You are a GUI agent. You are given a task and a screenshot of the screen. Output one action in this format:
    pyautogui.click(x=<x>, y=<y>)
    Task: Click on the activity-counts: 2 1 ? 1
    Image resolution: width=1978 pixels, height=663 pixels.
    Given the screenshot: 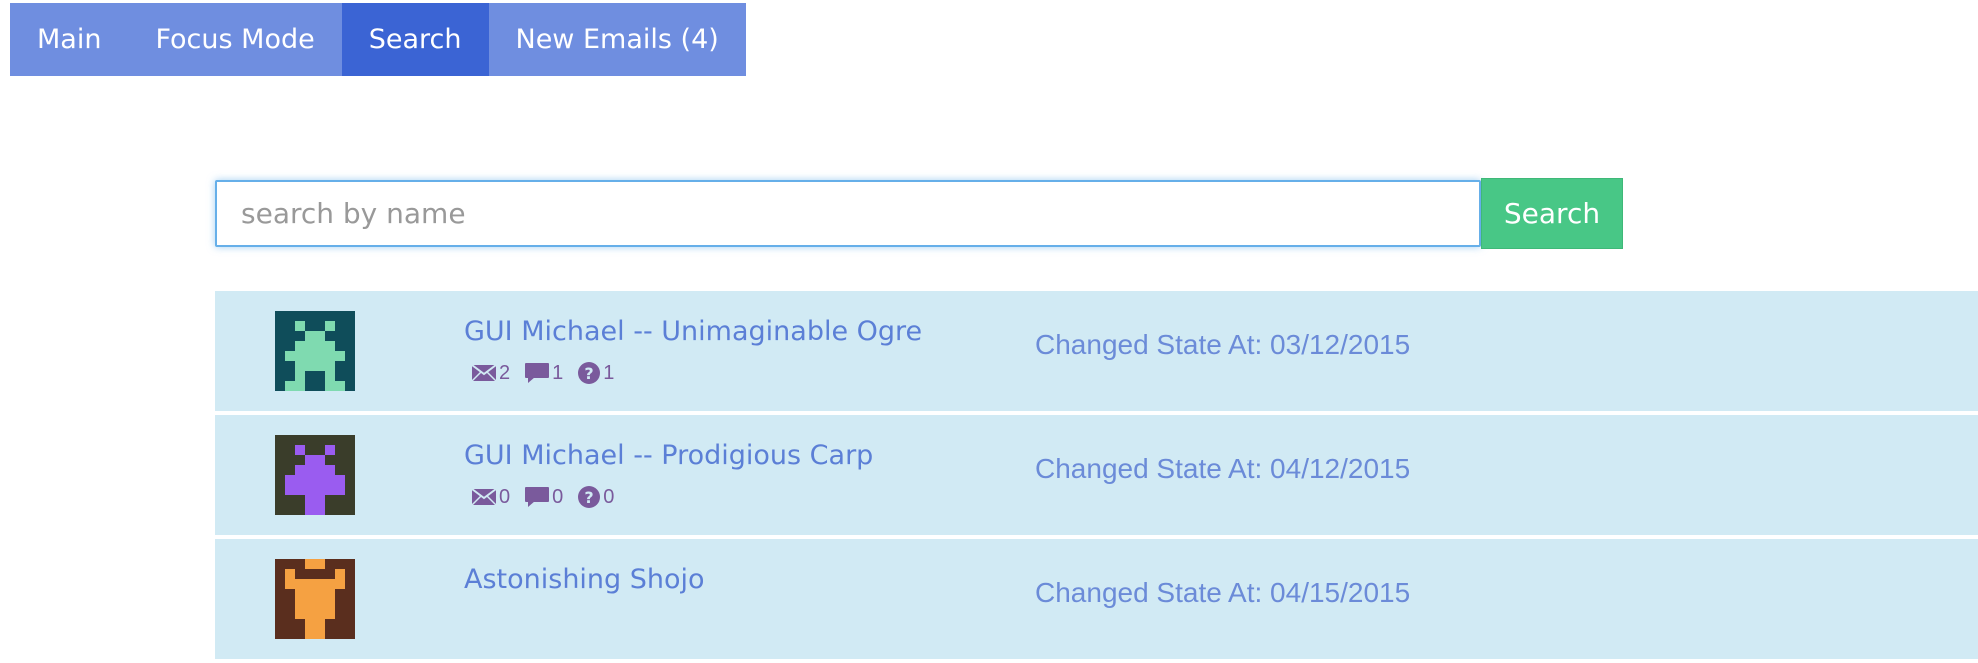 What is the action you would take?
    pyautogui.click(x=549, y=373)
    